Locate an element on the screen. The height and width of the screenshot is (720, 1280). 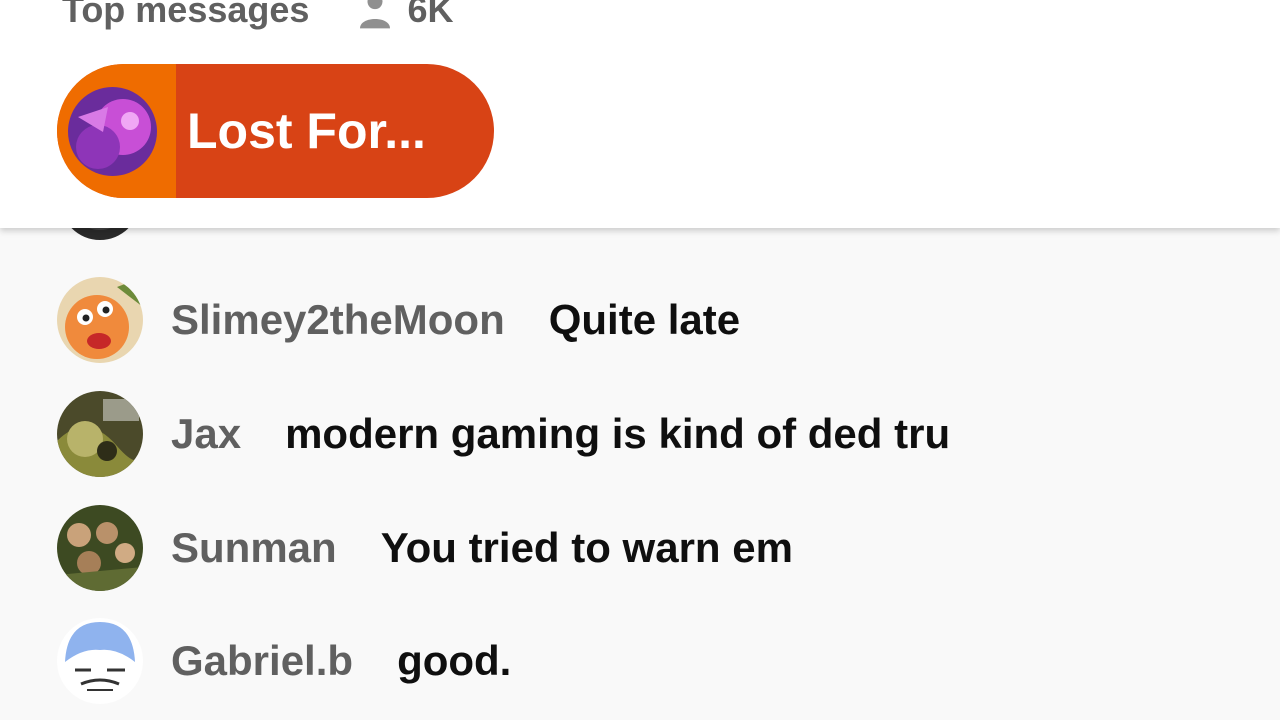
header-row: Top messages 6K is located at coordinates (257, 16).